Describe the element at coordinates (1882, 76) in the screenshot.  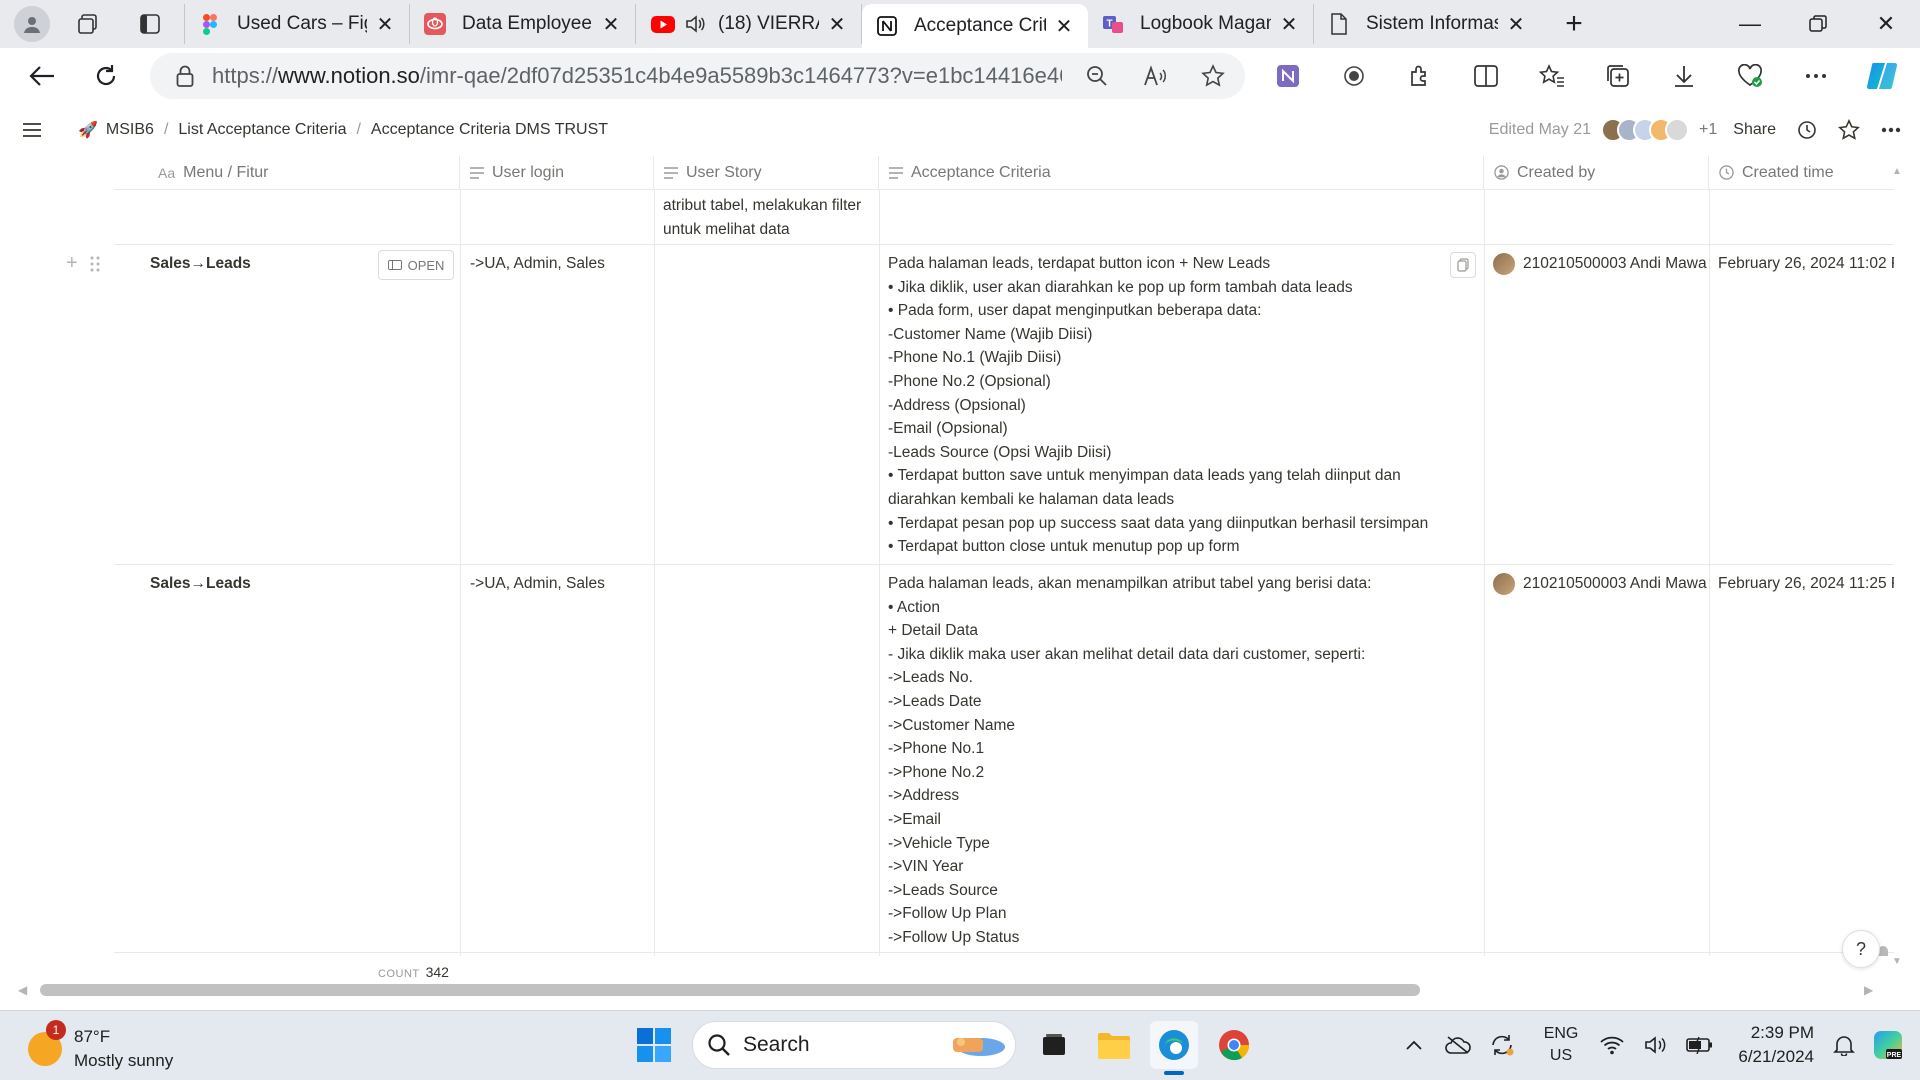
I see `copilot-icon` at that location.